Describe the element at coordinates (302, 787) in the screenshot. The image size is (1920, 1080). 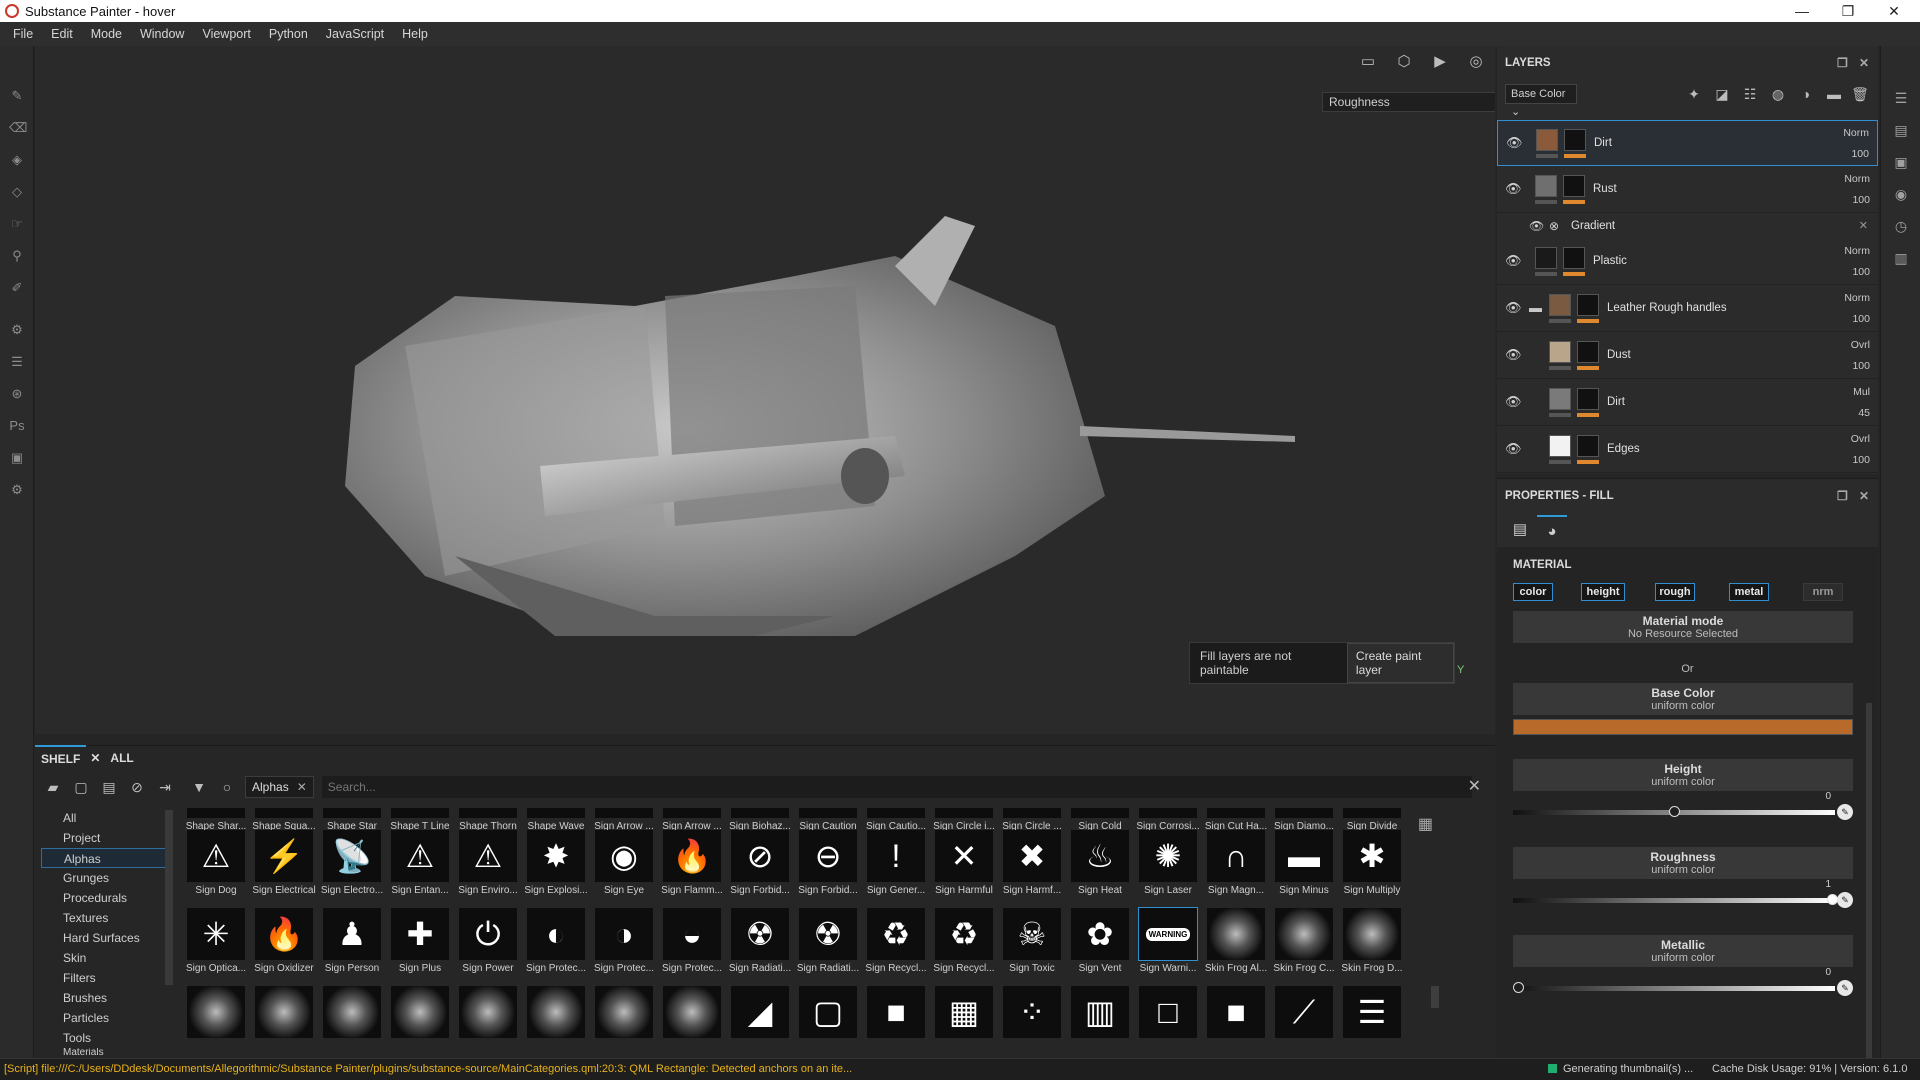
I see `filter-chip-close-icon: ✕` at that location.